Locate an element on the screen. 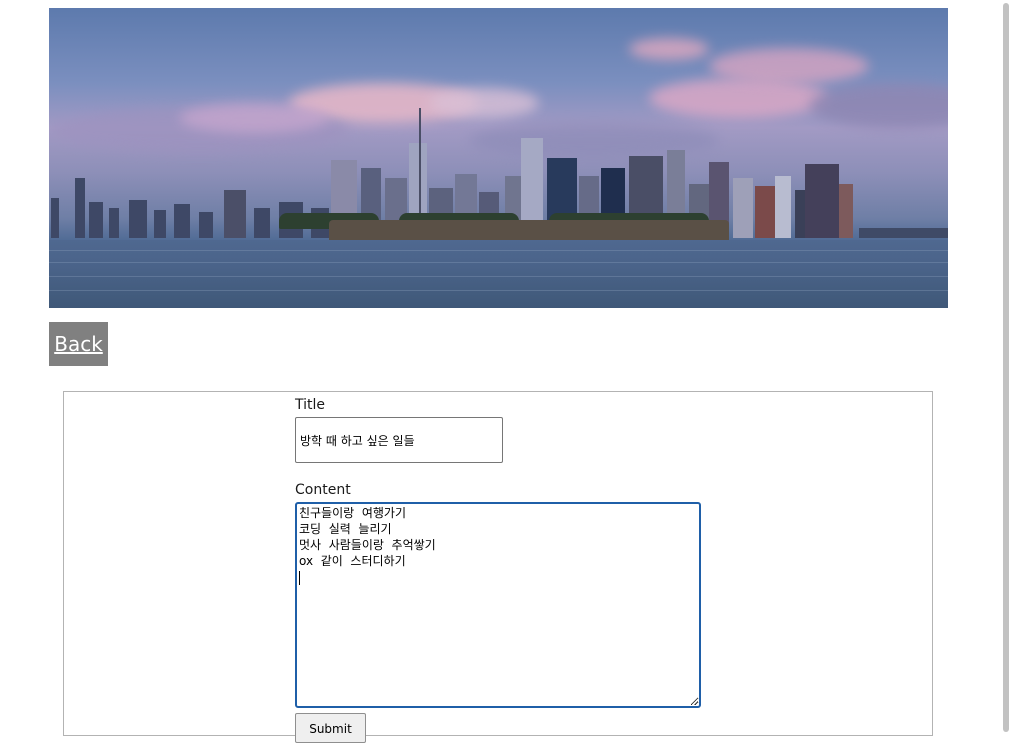 Image resolution: width=1016 pixels, height=744 pixels. resize-handle-icon is located at coordinates (694, 701).